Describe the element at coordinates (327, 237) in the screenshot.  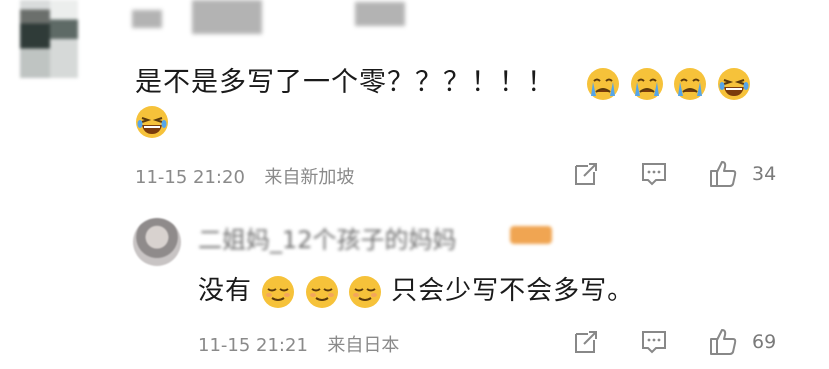
I see `reply-username: 二姐妈_12个孩子的妈妈` at that location.